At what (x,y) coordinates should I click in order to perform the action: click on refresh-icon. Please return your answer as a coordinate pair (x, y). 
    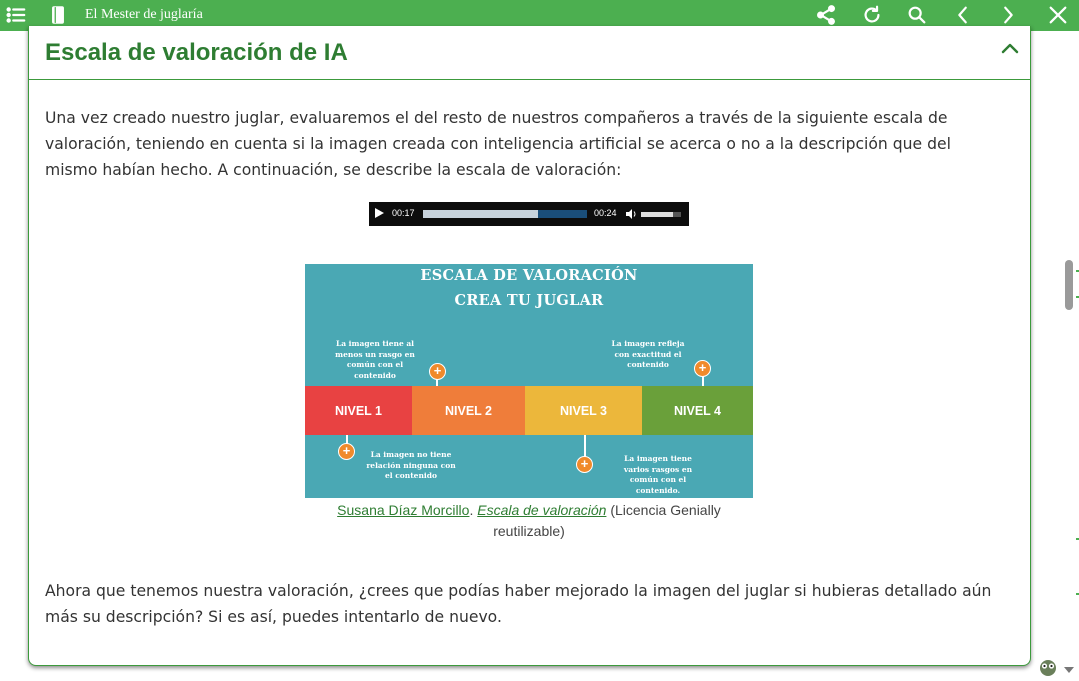
    Looking at the image, I should click on (872, 15).